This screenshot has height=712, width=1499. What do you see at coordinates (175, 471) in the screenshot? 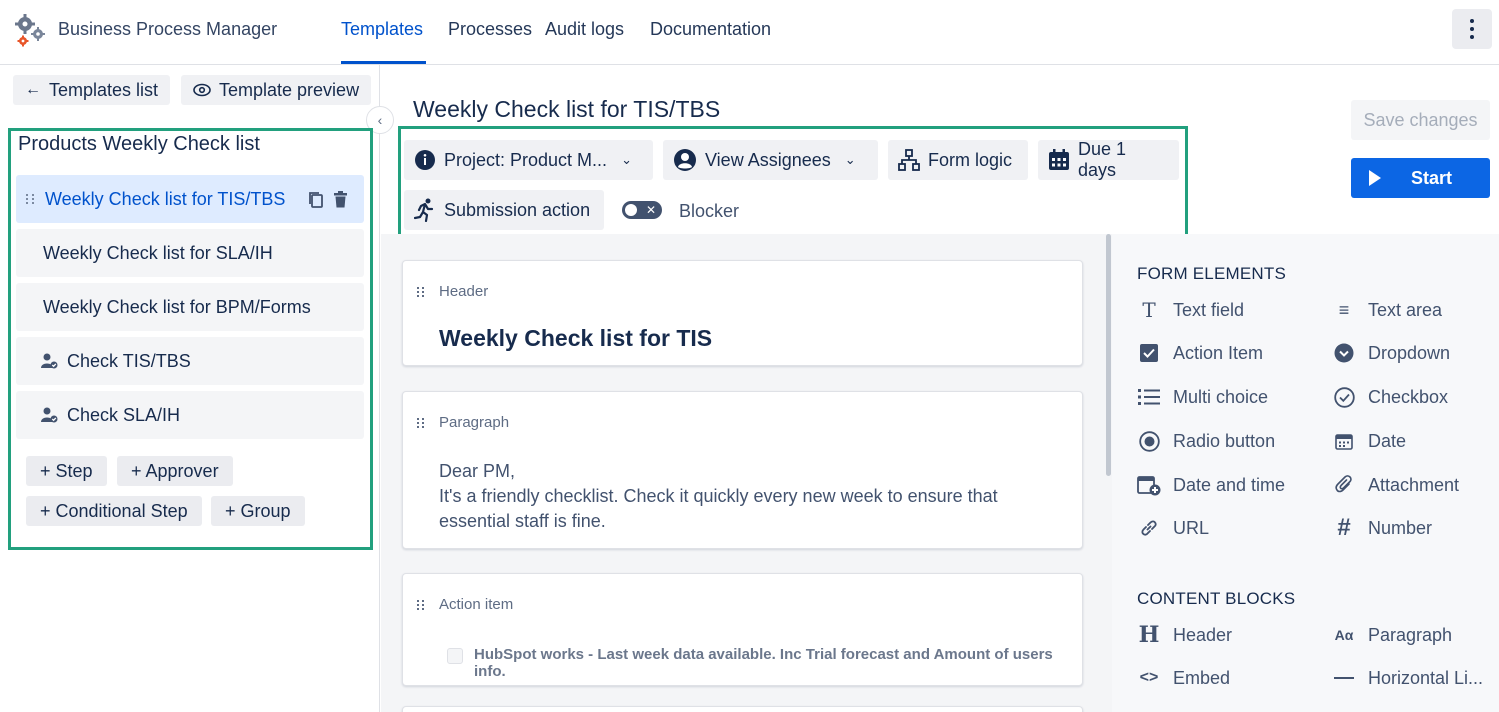
I see `add-approver-button: + Approver` at bounding box center [175, 471].